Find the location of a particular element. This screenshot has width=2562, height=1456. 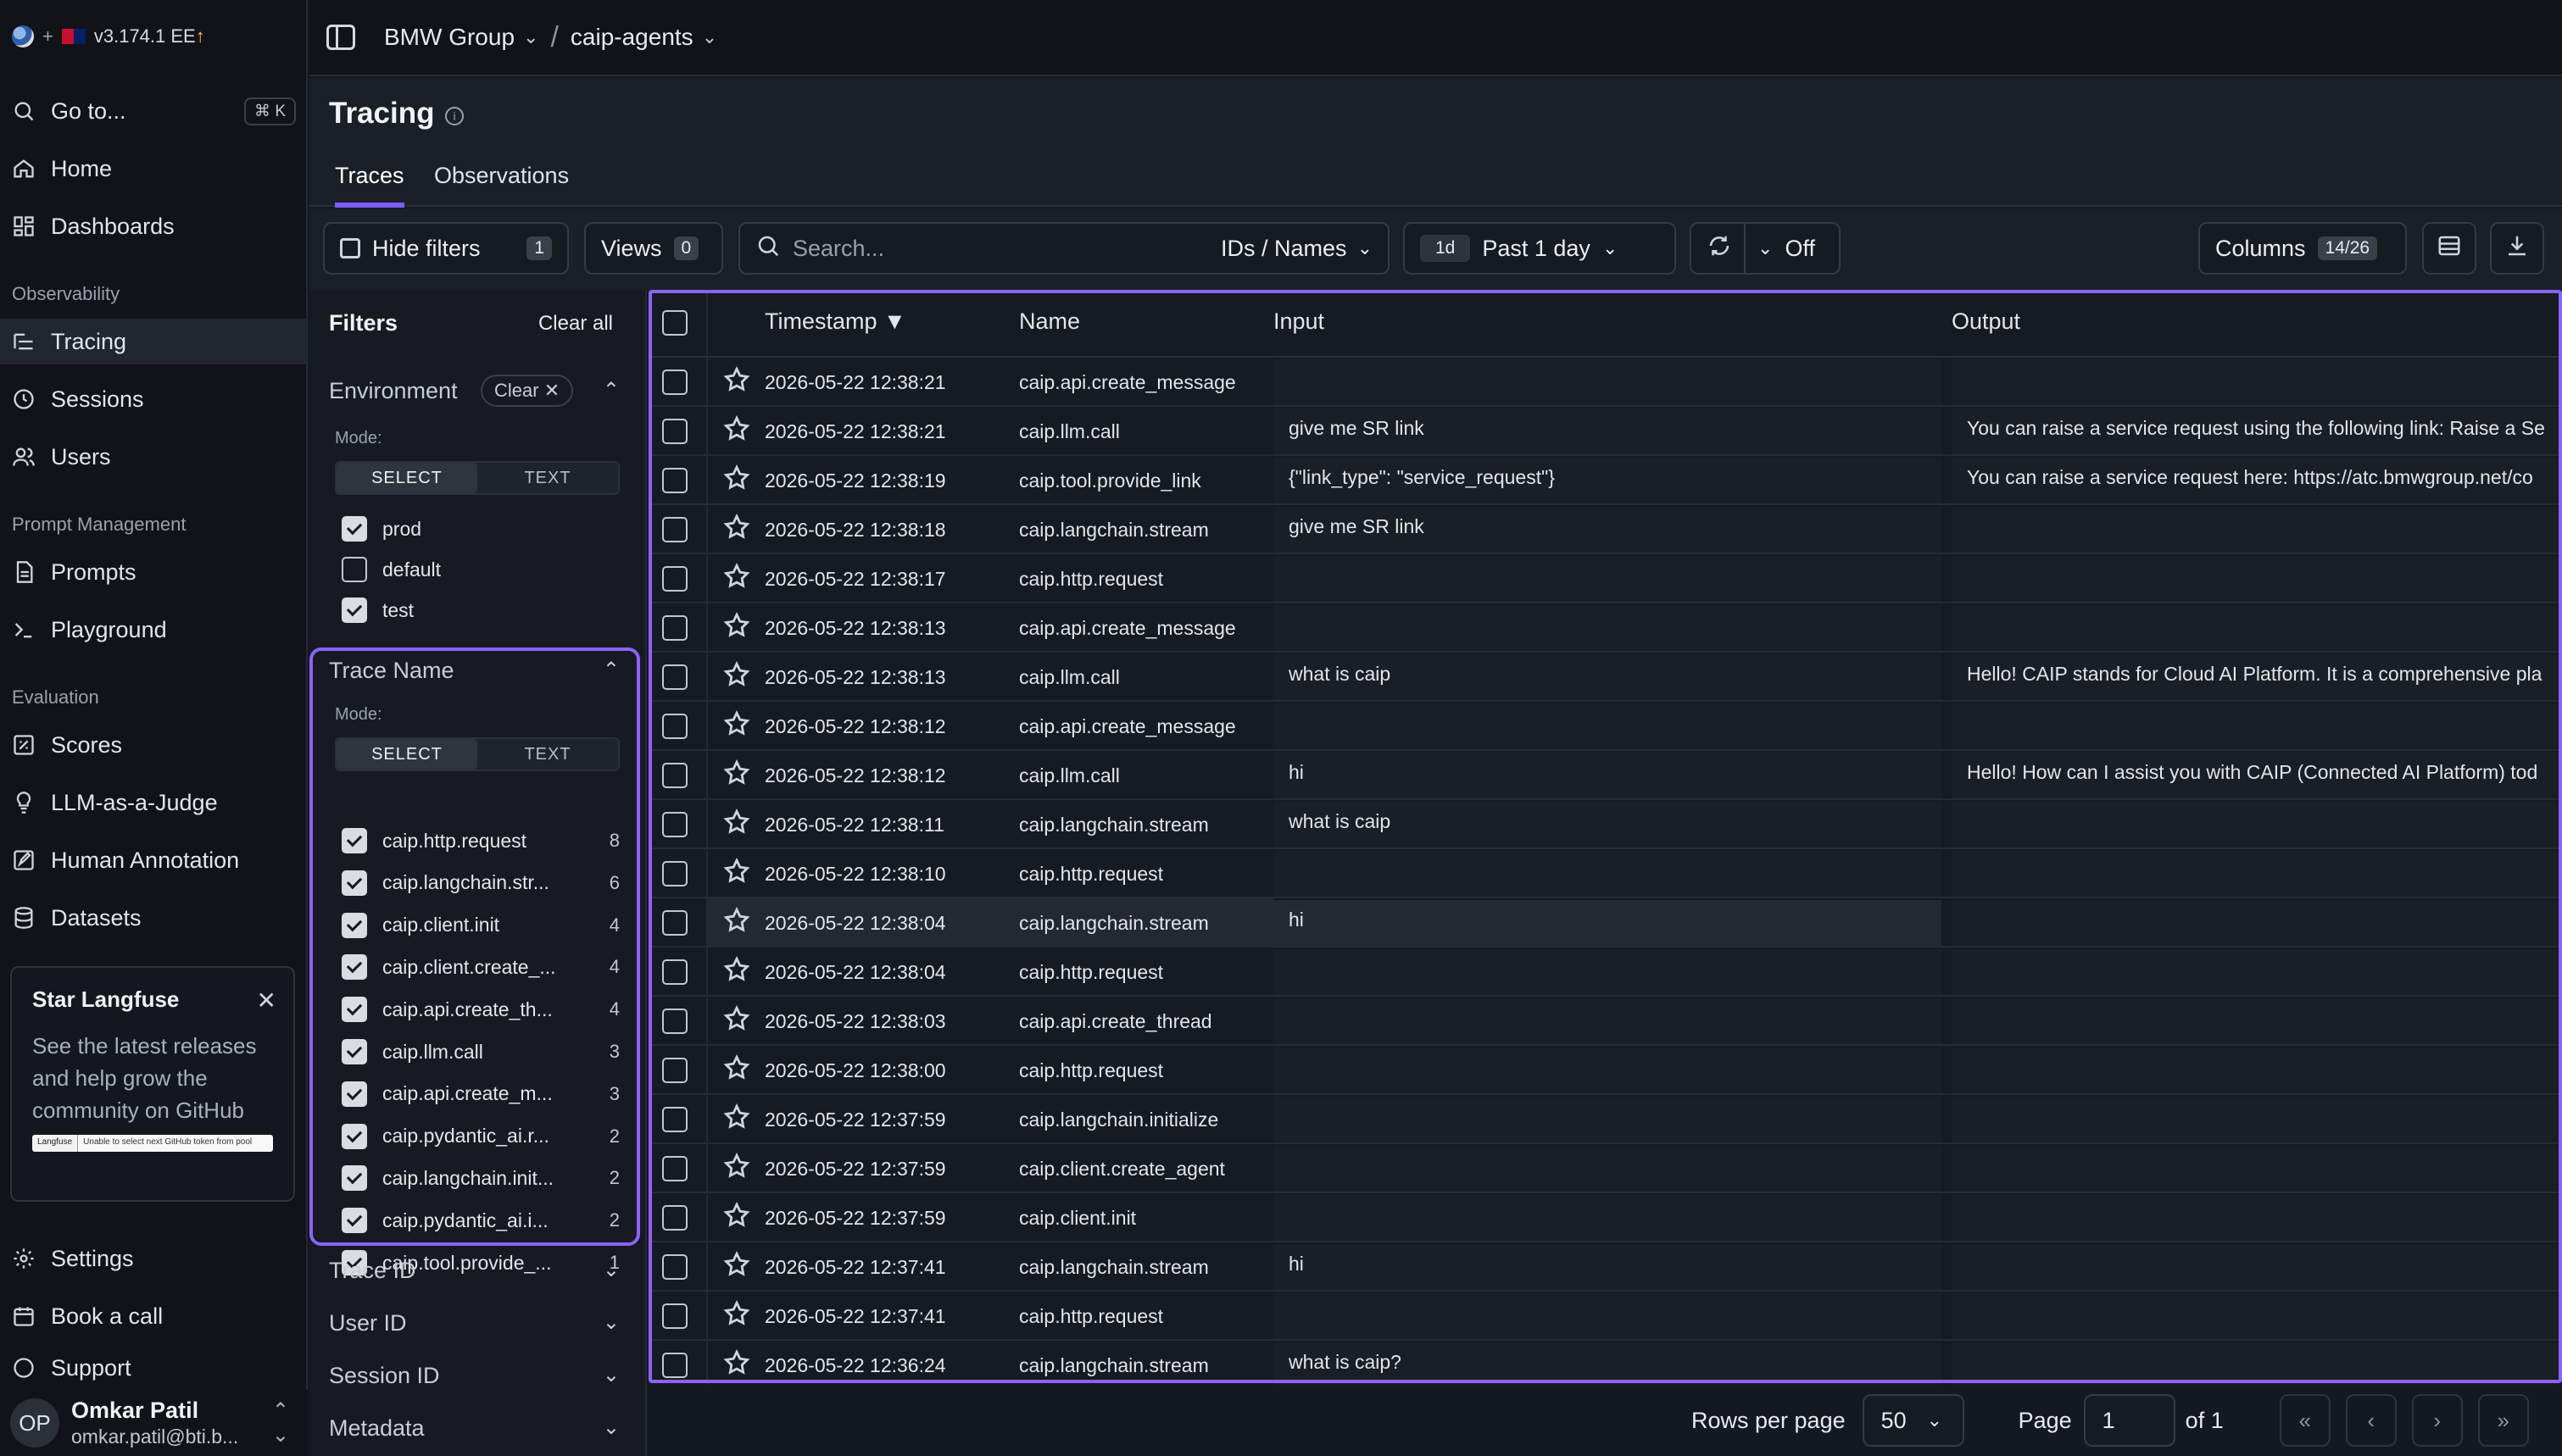

trace-name-option: caip.pydantic_ai.i... 2 is located at coordinates (481, 1220).